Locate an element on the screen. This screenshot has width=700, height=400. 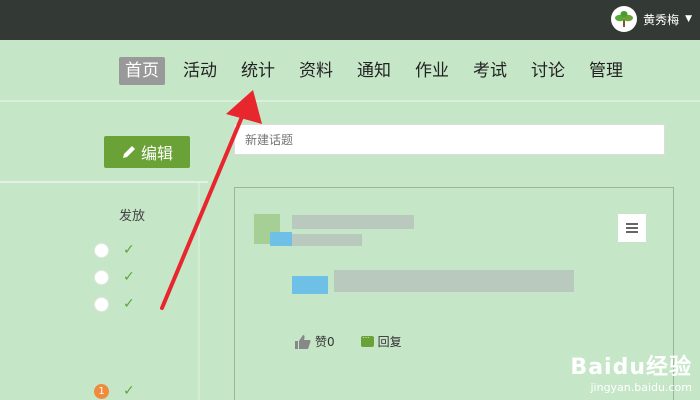
plant-icon is located at coordinates (624, 19).